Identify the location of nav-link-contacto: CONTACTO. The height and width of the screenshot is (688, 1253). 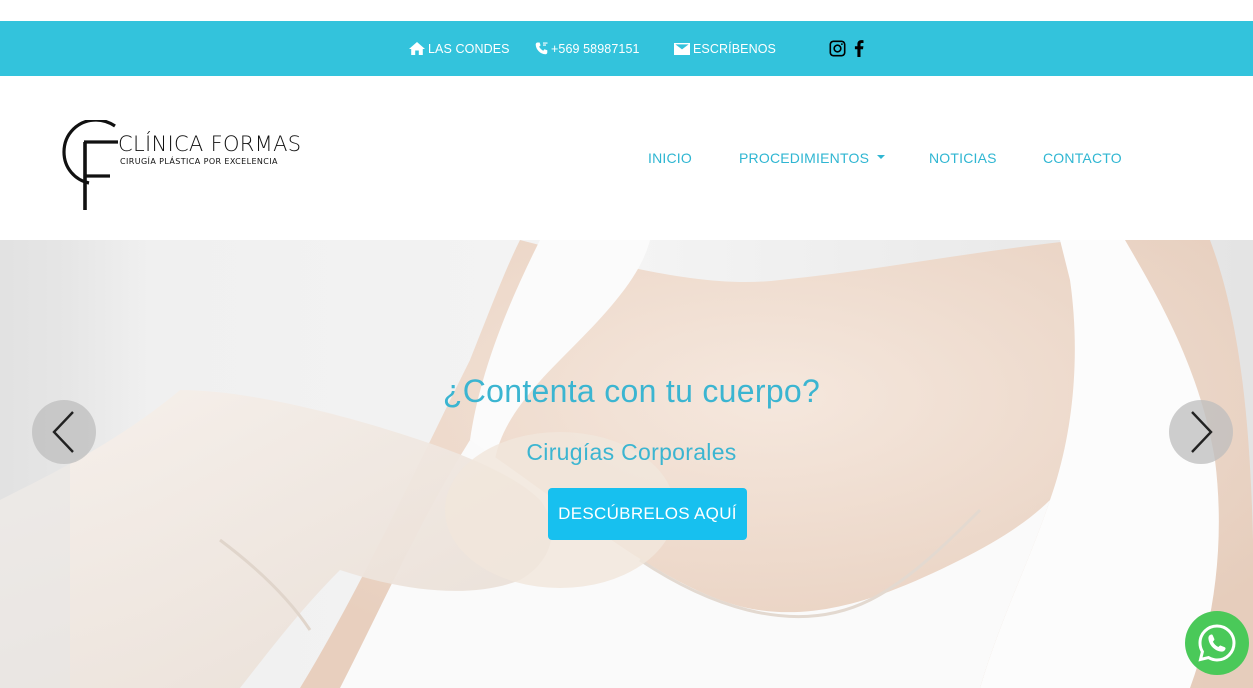
(1082, 158).